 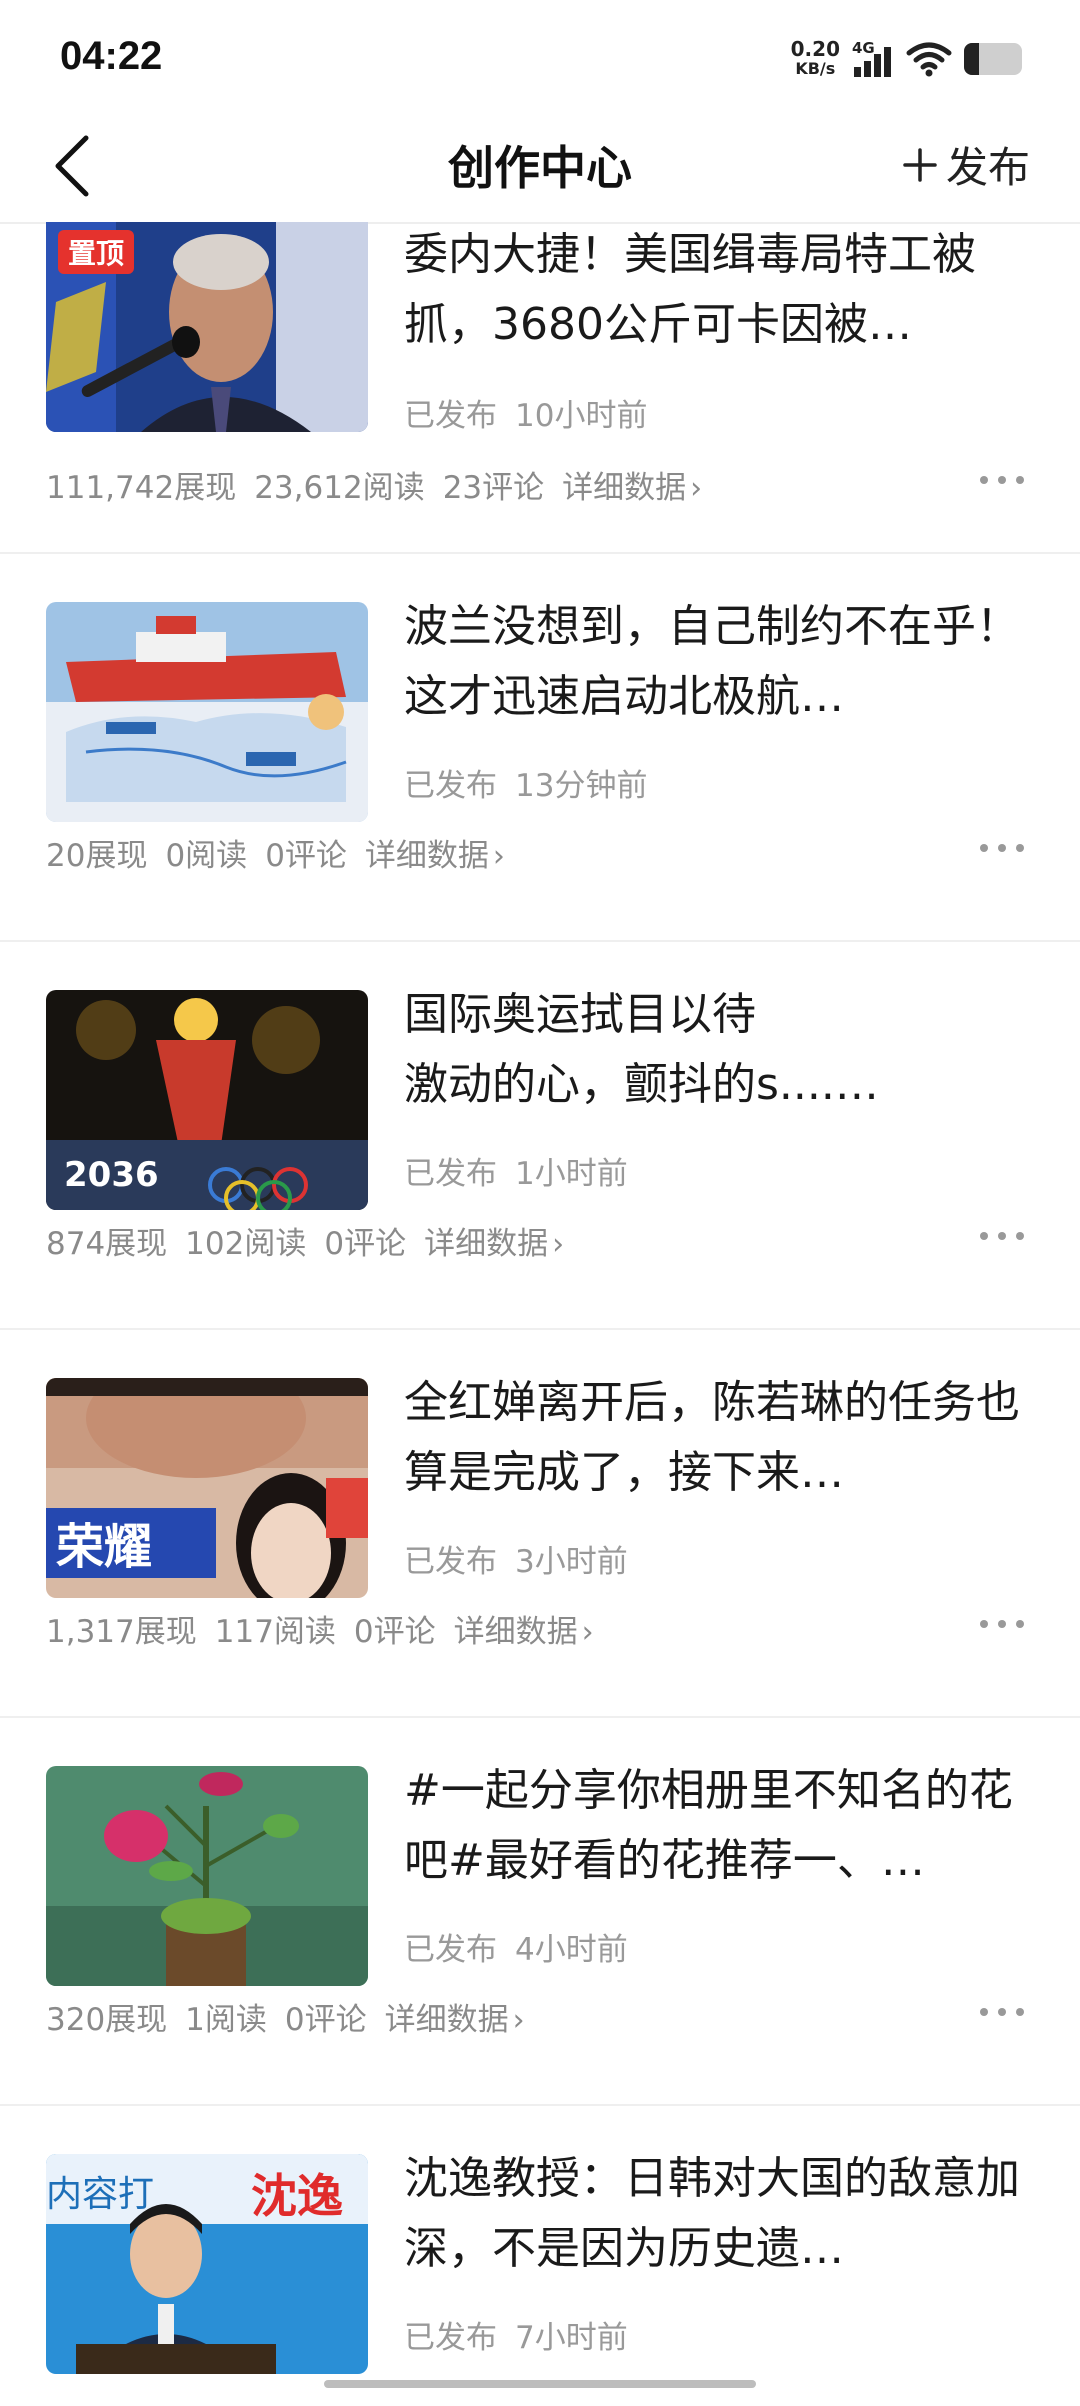 What do you see at coordinates (111, 1175) in the screenshot?
I see `thumbnail-text: 2036` at bounding box center [111, 1175].